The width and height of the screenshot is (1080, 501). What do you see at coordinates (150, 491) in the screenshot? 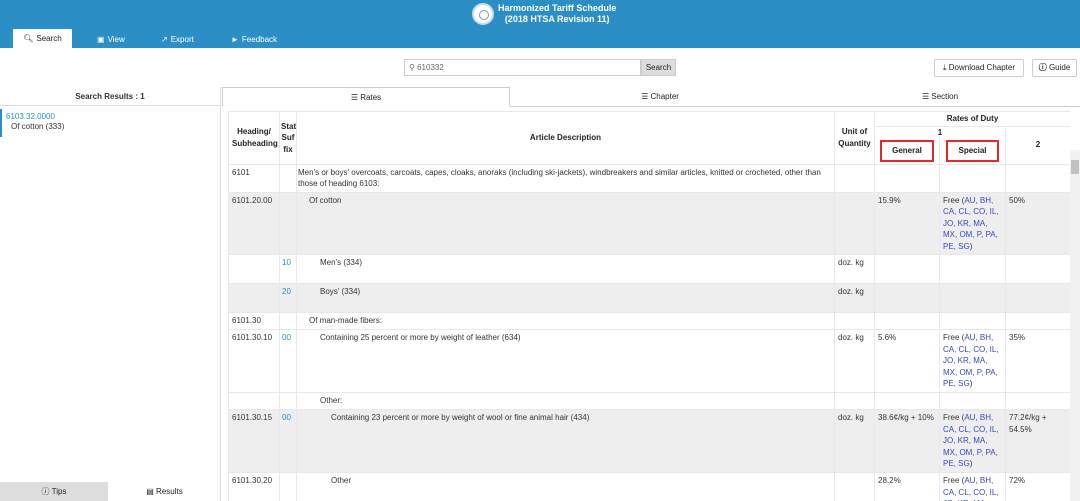
I see `list-icon: ▤` at bounding box center [150, 491].